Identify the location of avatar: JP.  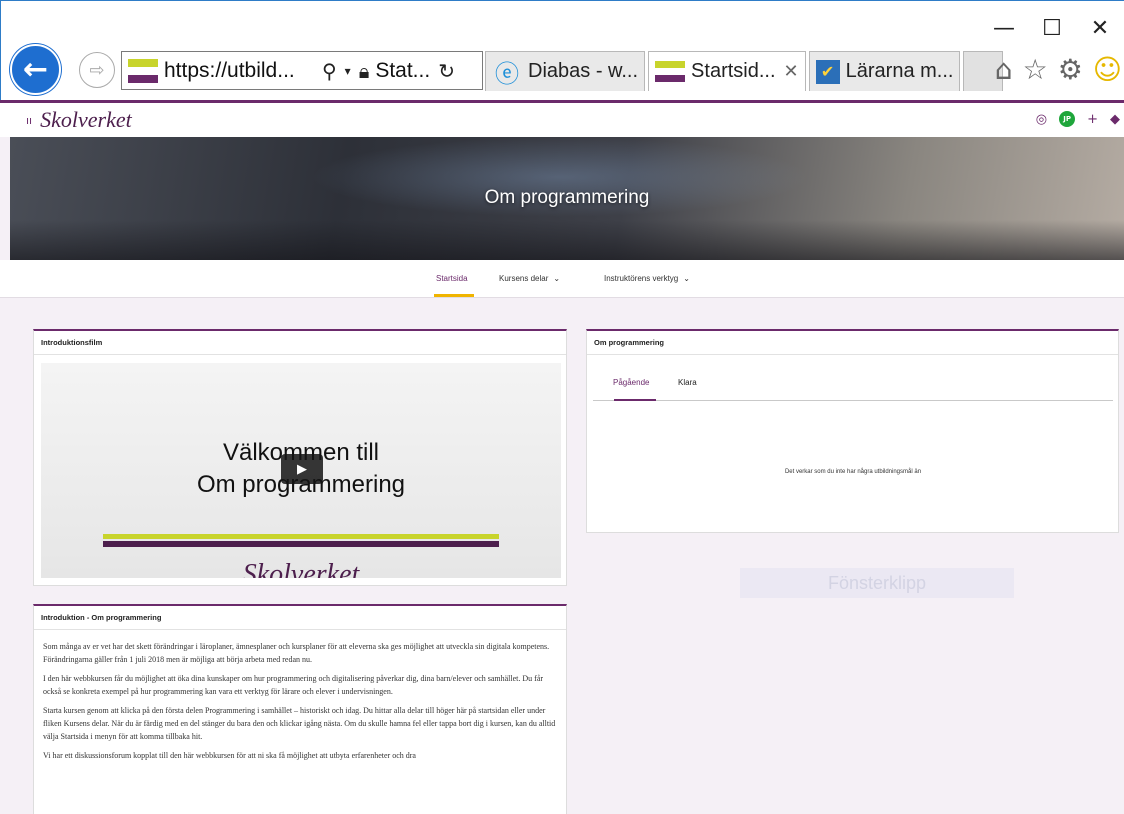
(1067, 119).